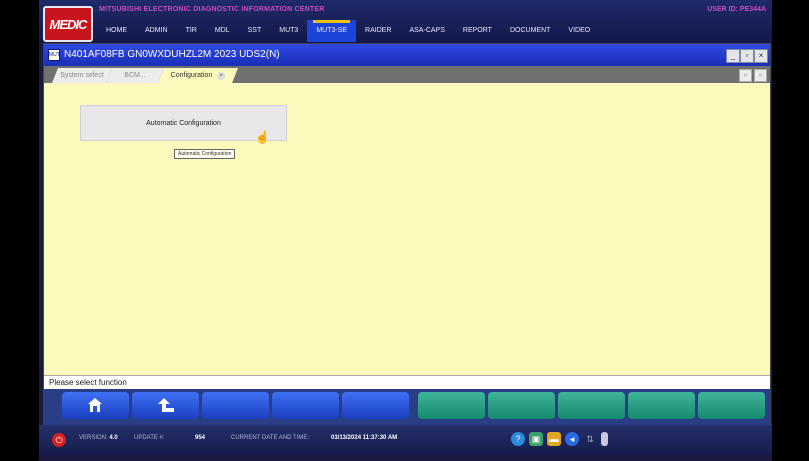 This screenshot has width=809, height=461. Describe the element at coordinates (407, 382) in the screenshot. I see `status-bar: Please select function` at that location.